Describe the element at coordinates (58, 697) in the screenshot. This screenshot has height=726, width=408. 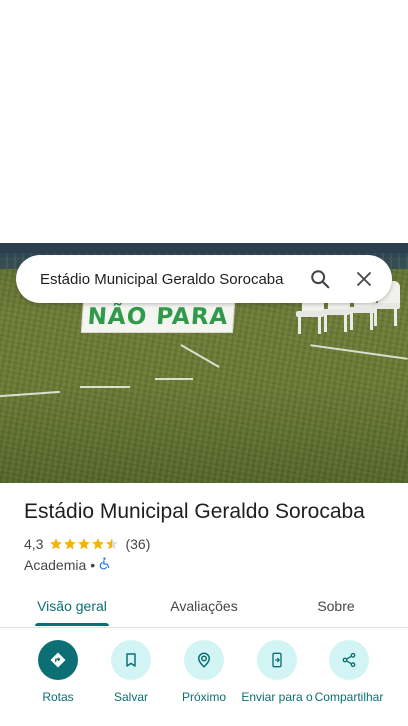
I see `directions-label: Rotas` at that location.